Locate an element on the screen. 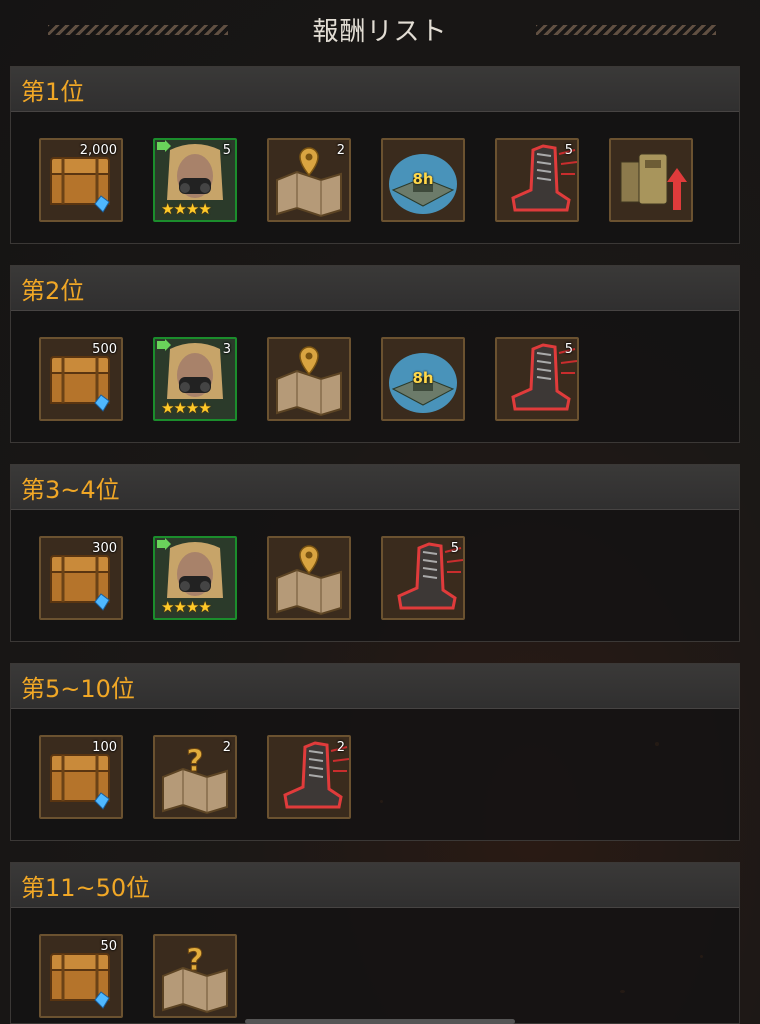 The width and height of the screenshot is (760, 1024). reward-item-boot: 2 is located at coordinates (309, 777).